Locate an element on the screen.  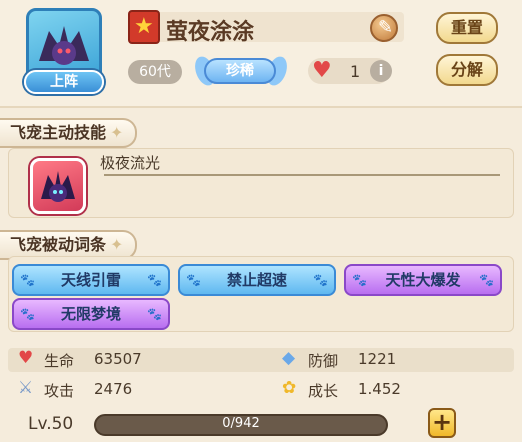
trait-chip: 🐾 无限梦境 🐾 is located at coordinates (91, 314).